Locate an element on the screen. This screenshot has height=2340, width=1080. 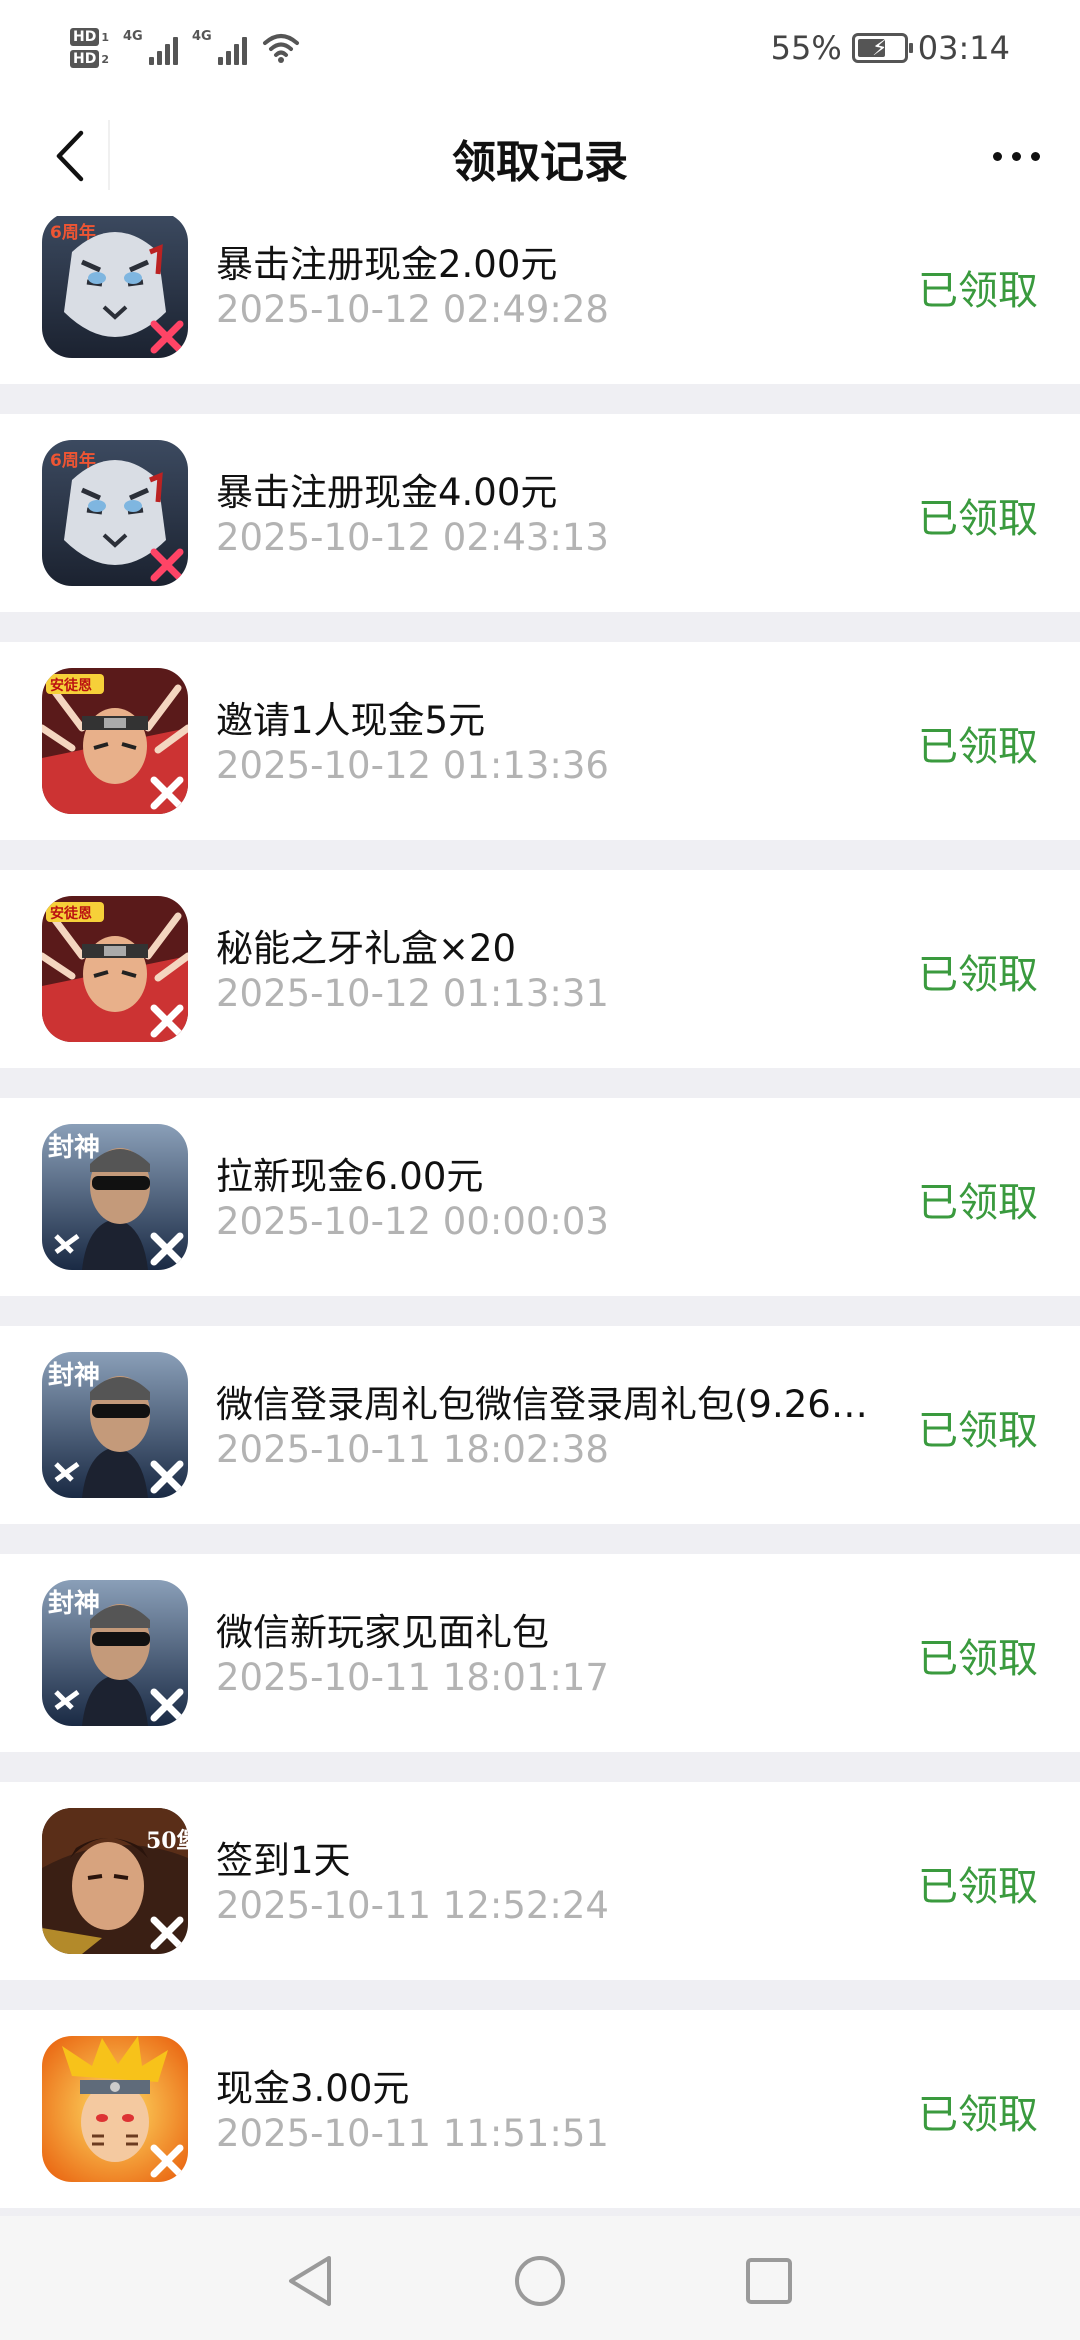
record-time: 2025-10-11 18:02:38 is located at coordinates (412, 1449).